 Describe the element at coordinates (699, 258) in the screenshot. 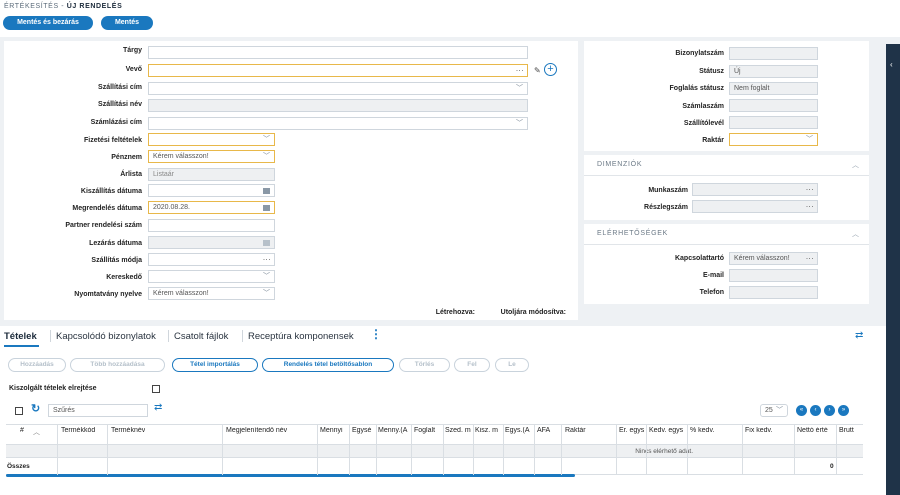

I see `contact-person-label: Kapcsolattartó` at that location.